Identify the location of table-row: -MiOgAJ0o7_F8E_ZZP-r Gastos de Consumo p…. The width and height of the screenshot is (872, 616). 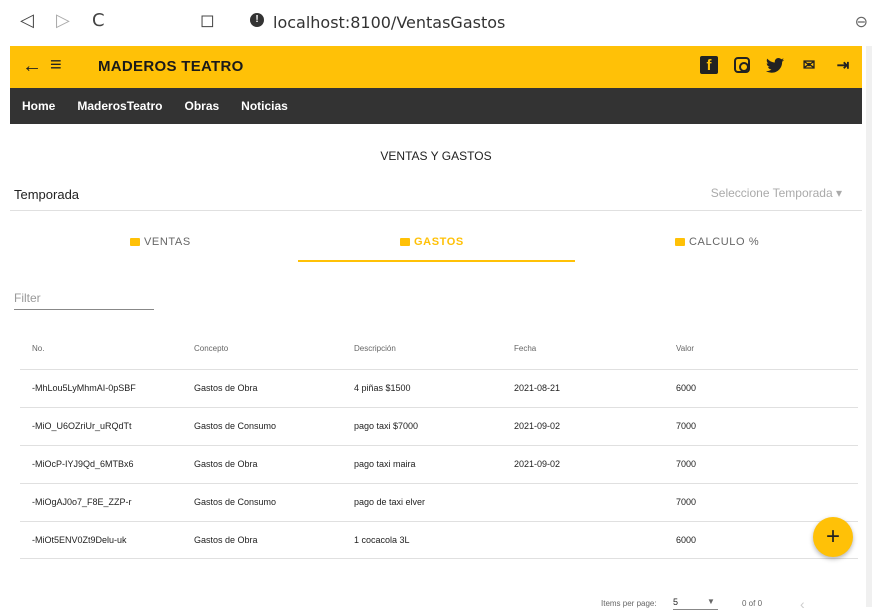
(439, 502).